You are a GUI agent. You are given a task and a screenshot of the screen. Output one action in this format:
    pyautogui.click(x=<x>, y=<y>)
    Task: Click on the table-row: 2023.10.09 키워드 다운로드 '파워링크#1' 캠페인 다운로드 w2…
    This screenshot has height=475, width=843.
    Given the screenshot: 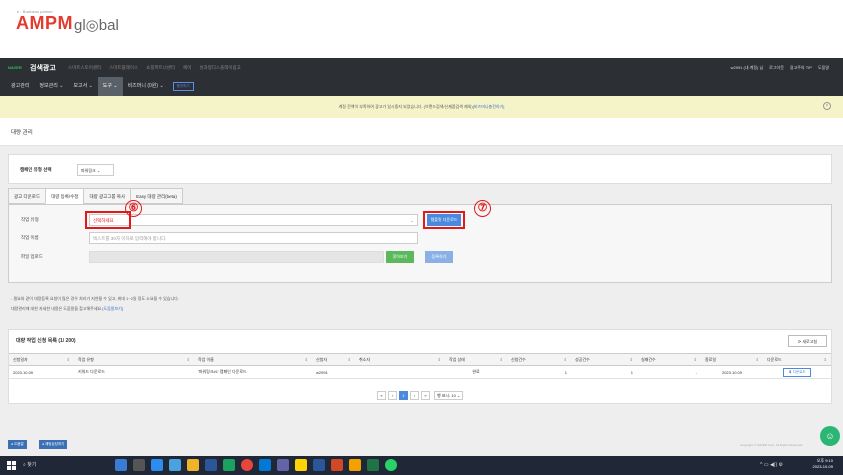 What is the action you would take?
    pyautogui.click(x=420, y=372)
    